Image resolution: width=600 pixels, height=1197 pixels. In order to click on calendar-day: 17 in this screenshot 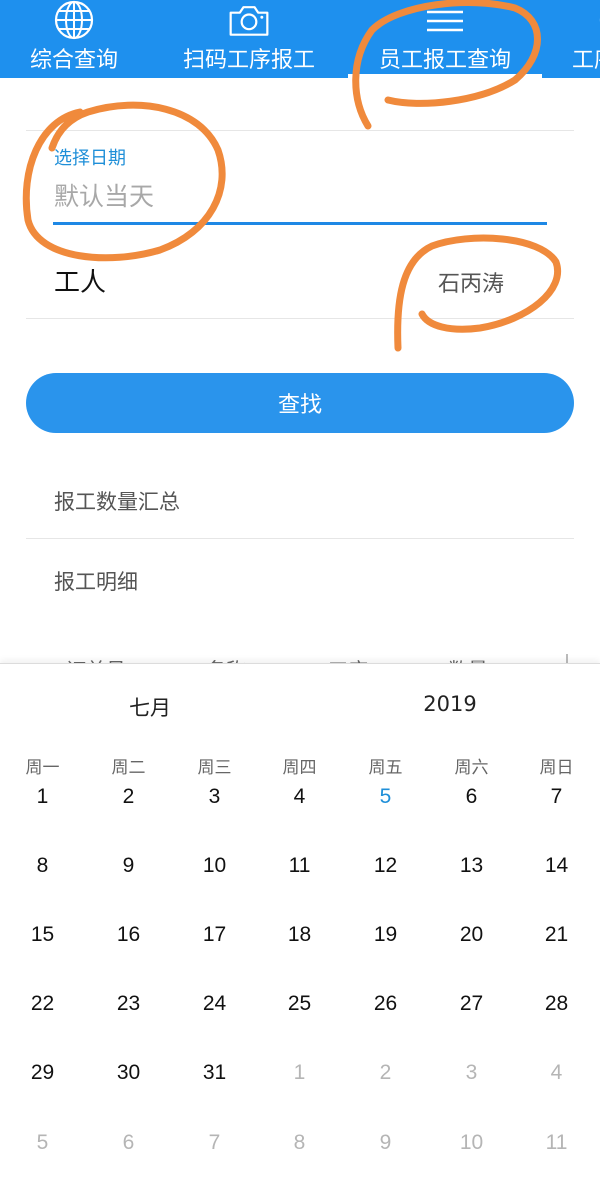, I will do `click(214, 935)`.